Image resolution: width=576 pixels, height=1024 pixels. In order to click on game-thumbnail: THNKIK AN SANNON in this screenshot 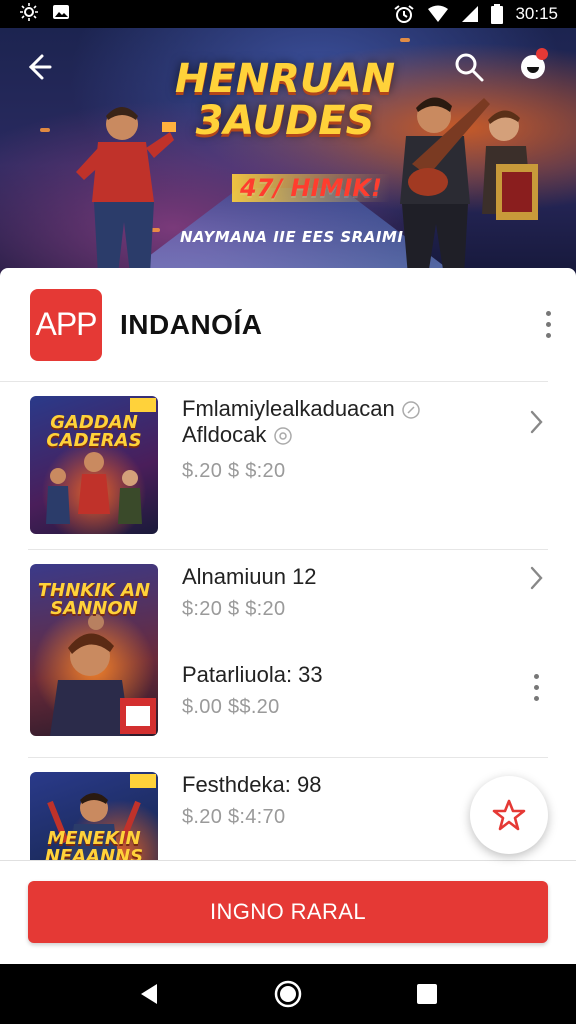, I will do `click(94, 650)`.